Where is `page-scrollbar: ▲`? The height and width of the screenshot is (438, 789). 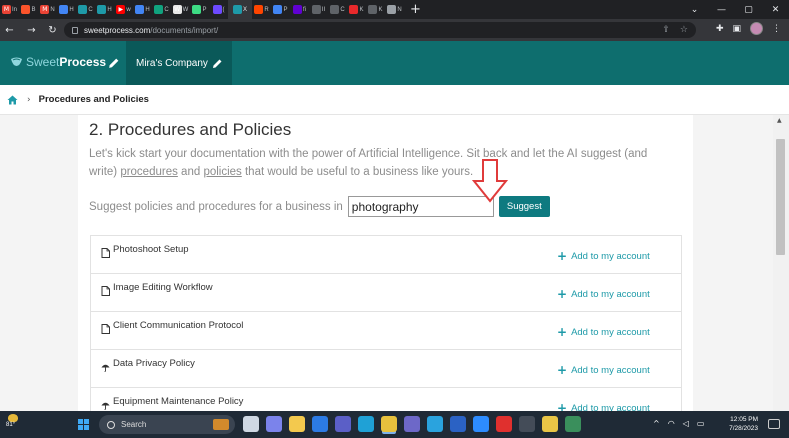 page-scrollbar: ▲ is located at coordinates (781, 263).